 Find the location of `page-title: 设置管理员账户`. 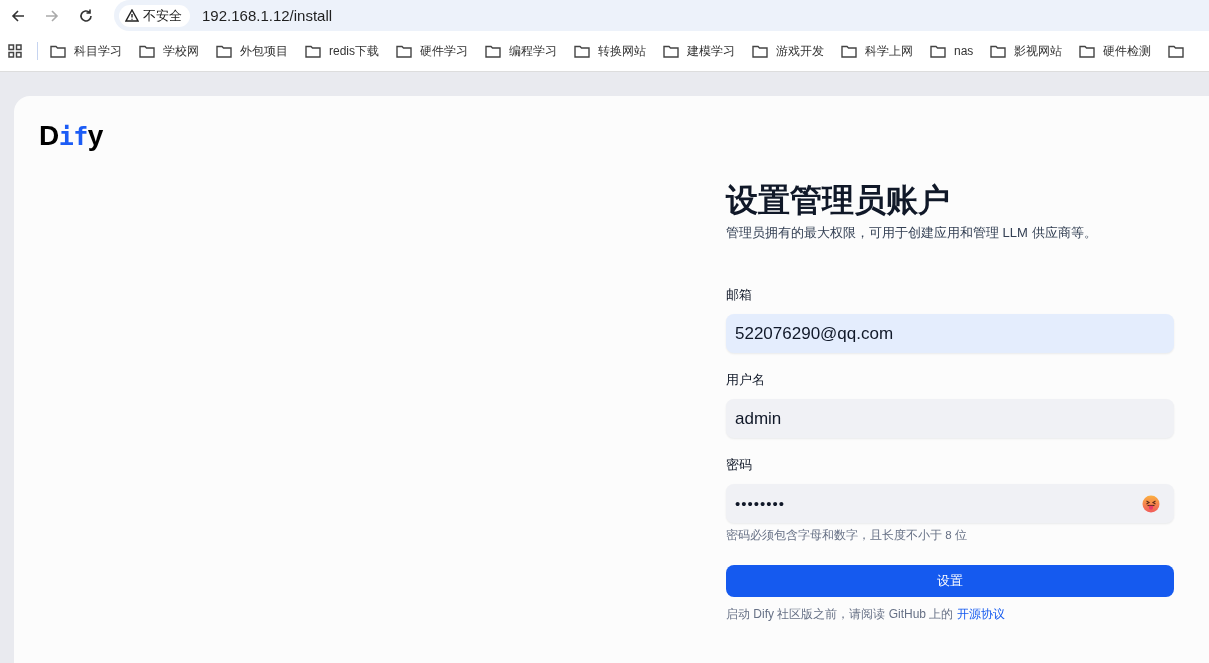

page-title: 设置管理员账户 is located at coordinates (838, 200).